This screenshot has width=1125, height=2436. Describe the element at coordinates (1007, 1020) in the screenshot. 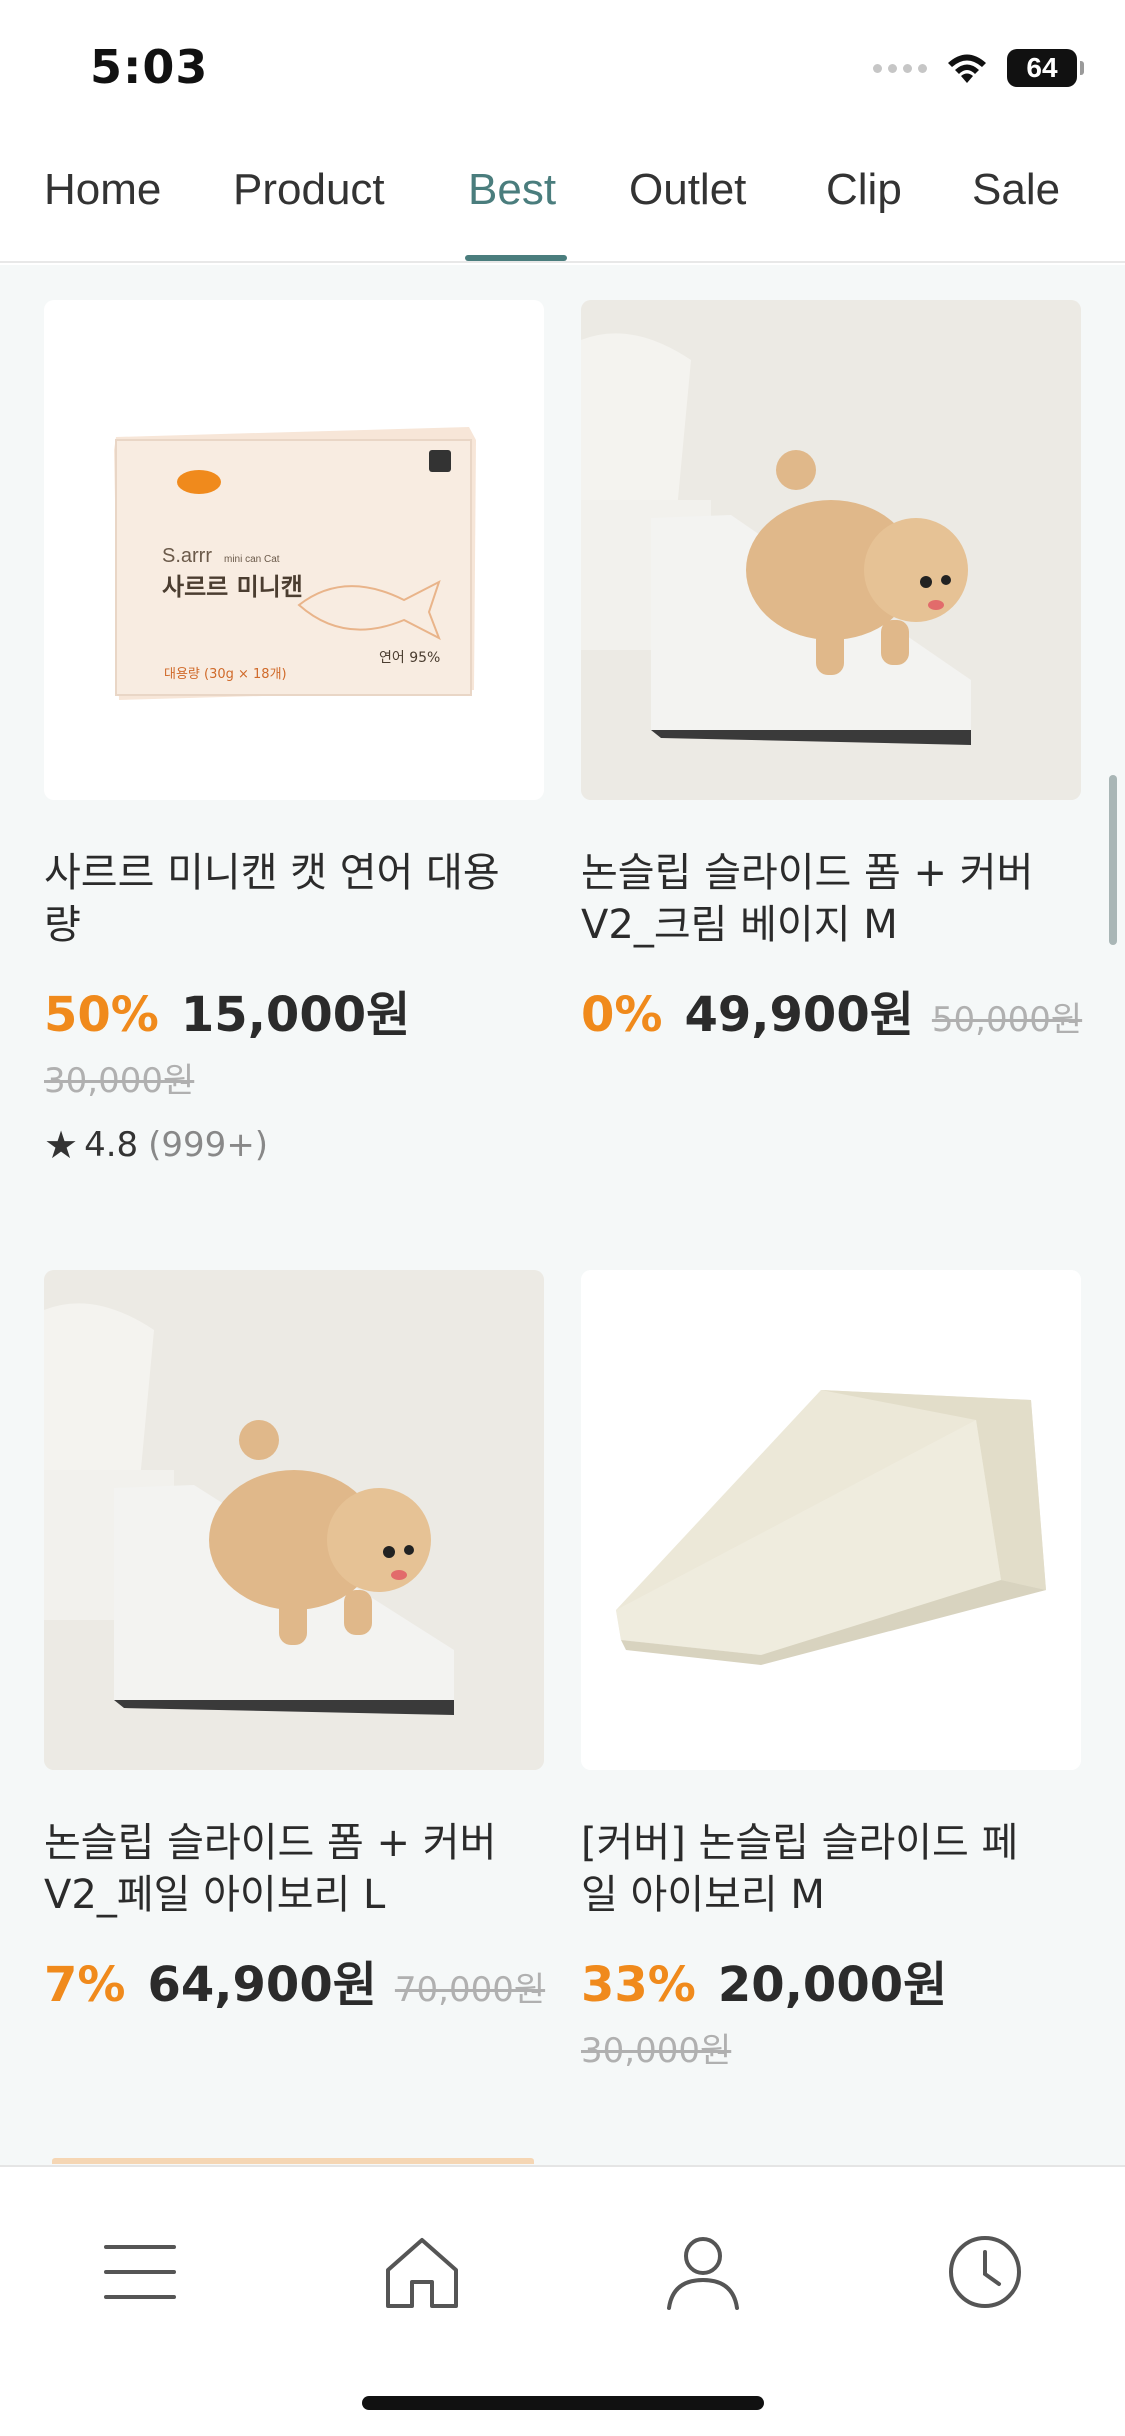

I see `original-price: 50,000원` at that location.